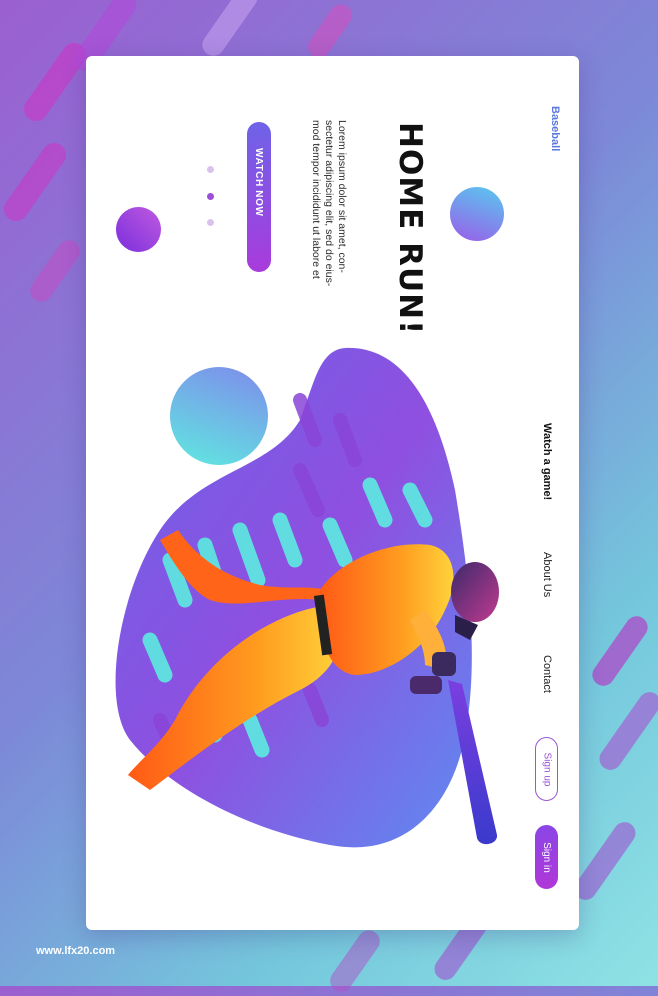 The image size is (658, 996). I want to click on nav-item-watch-game: Watch a game!, so click(547, 461).